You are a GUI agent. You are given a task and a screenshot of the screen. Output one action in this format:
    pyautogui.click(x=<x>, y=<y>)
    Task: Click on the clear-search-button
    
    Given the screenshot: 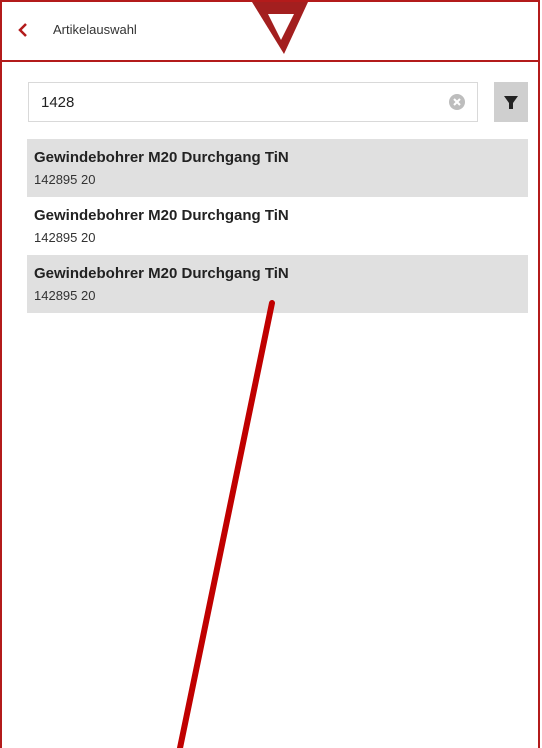 What is the action you would take?
    pyautogui.click(x=457, y=102)
    